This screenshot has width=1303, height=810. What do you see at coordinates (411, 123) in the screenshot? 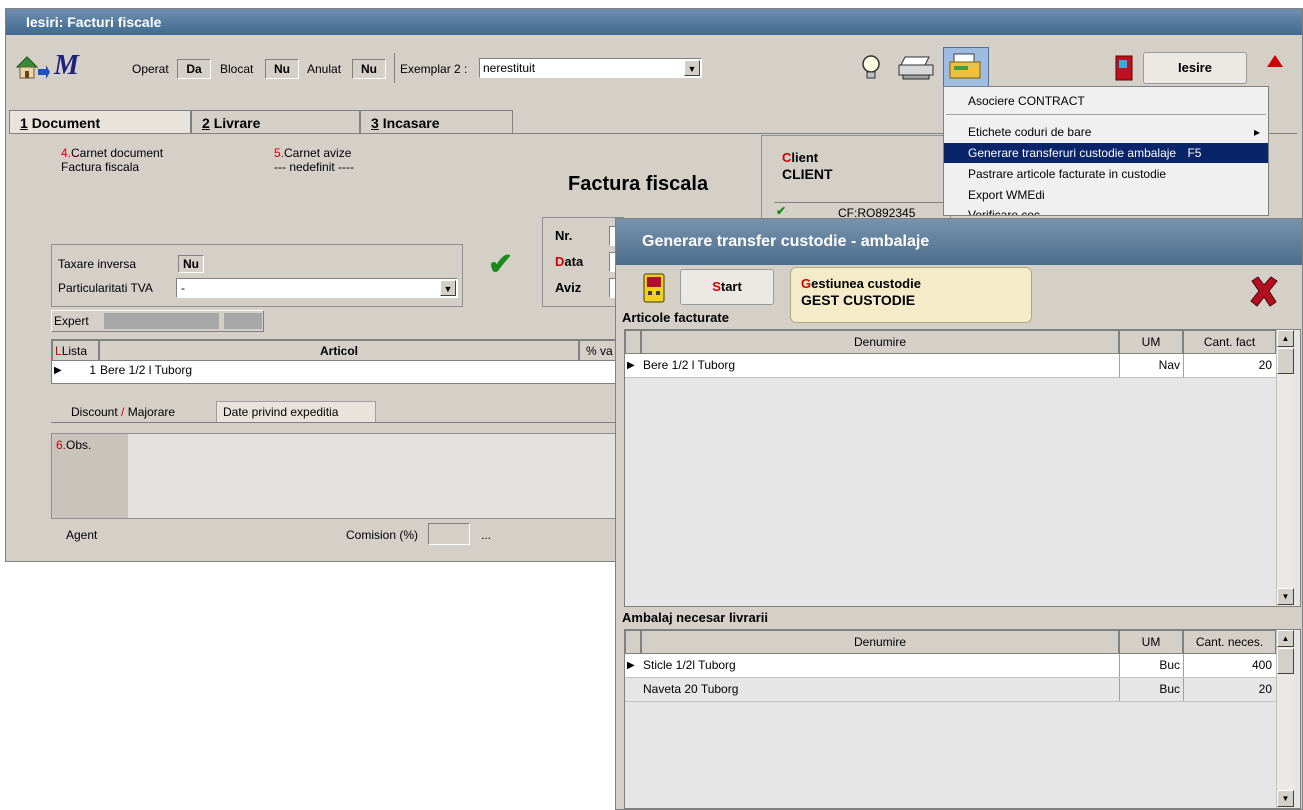
I see `tab-incasare-label: Incasare` at bounding box center [411, 123].